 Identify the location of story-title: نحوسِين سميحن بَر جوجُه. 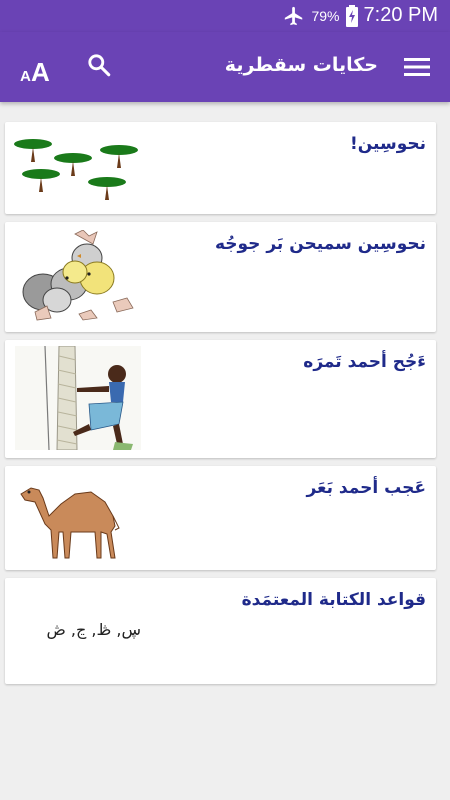
(320, 244).